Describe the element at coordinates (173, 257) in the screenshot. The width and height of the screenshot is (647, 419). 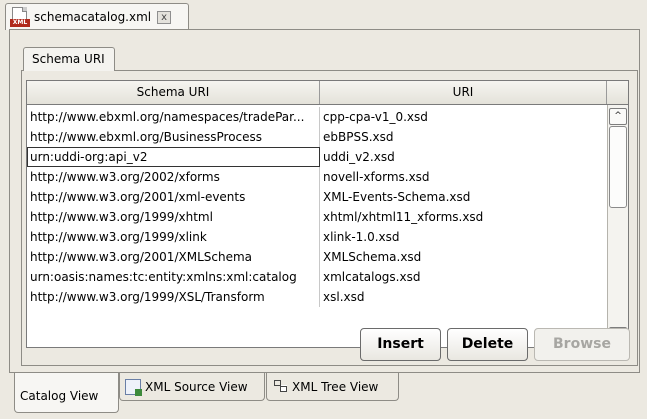
I see `cell-schema-uri: http://www.w3.org/2001/XMLSchema` at that location.